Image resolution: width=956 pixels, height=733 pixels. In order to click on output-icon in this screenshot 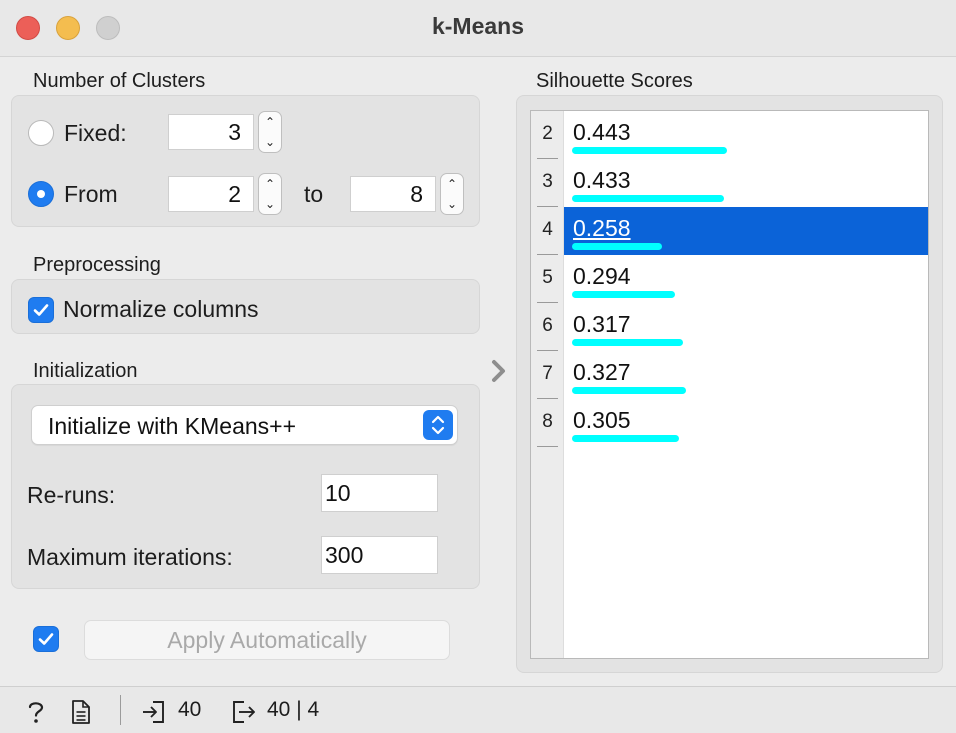, I will do `click(244, 712)`.